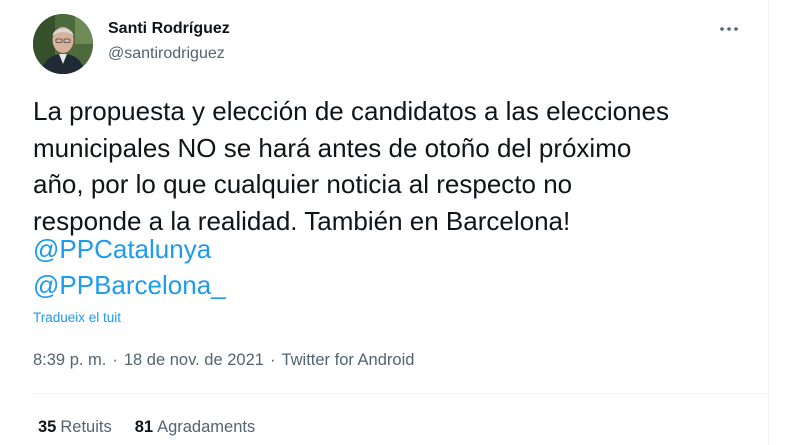 Image resolution: width=792 pixels, height=445 pixels. I want to click on engagement-stats: 35 Retuits 81 Agradaments, so click(146, 427).